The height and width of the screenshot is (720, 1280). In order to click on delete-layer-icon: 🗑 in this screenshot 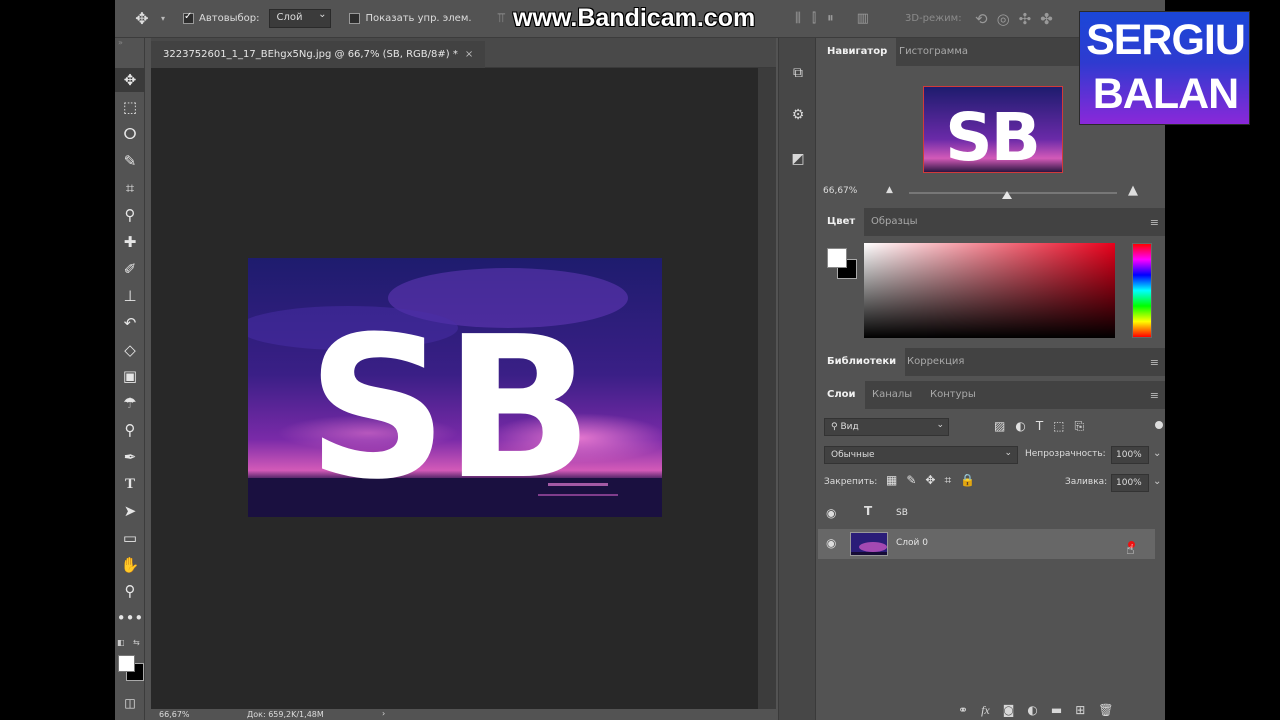, I will do `click(1105, 710)`.